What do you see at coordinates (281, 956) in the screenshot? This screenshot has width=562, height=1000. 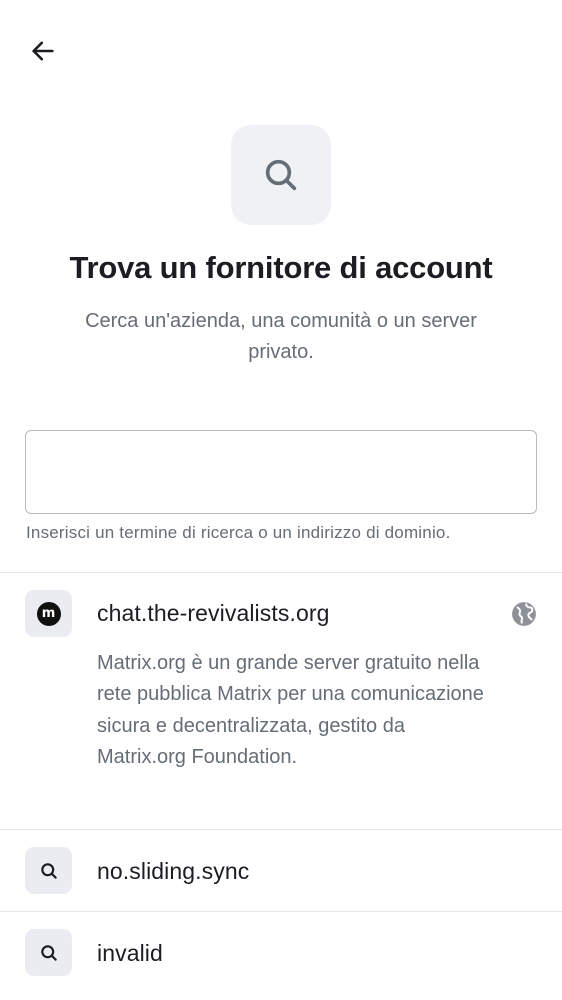 I see `result-item-invalid: invalid` at bounding box center [281, 956].